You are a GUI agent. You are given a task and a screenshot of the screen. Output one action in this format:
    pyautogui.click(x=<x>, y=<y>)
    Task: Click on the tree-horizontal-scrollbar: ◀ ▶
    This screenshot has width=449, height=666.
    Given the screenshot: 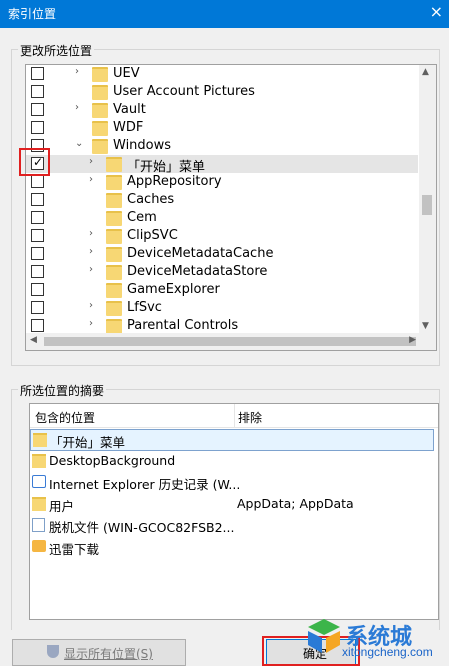 What is the action you would take?
    pyautogui.click(x=231, y=341)
    